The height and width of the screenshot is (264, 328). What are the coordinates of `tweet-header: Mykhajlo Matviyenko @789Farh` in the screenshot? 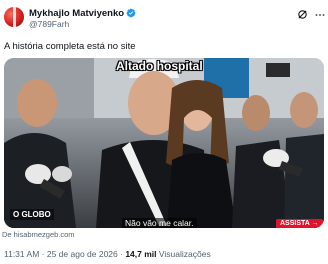 It's located at (164, 17).